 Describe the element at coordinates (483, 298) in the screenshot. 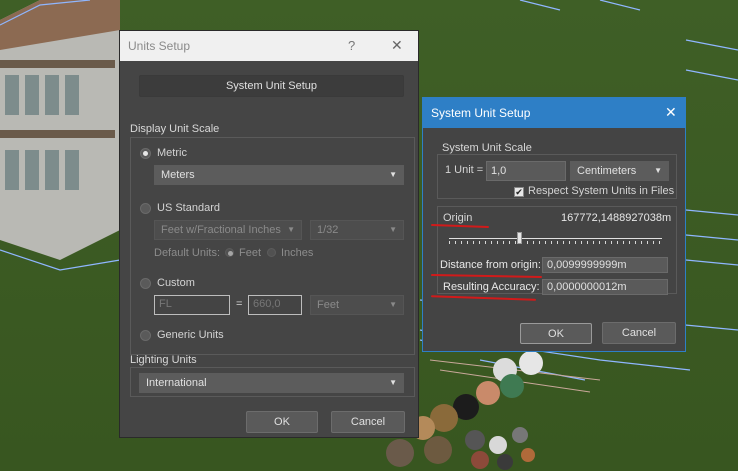

I see `annotation-underline-accuracy` at that location.